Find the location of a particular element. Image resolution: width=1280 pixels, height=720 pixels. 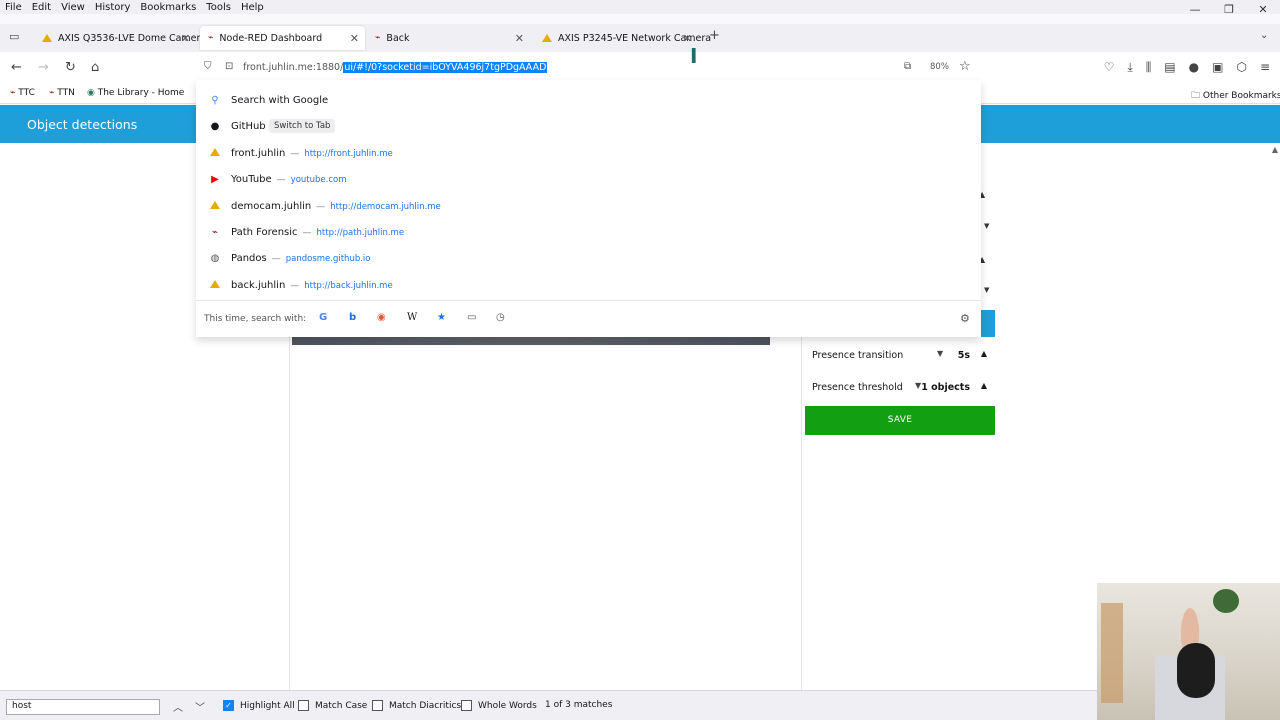

restore-button: ❐ is located at coordinates (1229, 10).